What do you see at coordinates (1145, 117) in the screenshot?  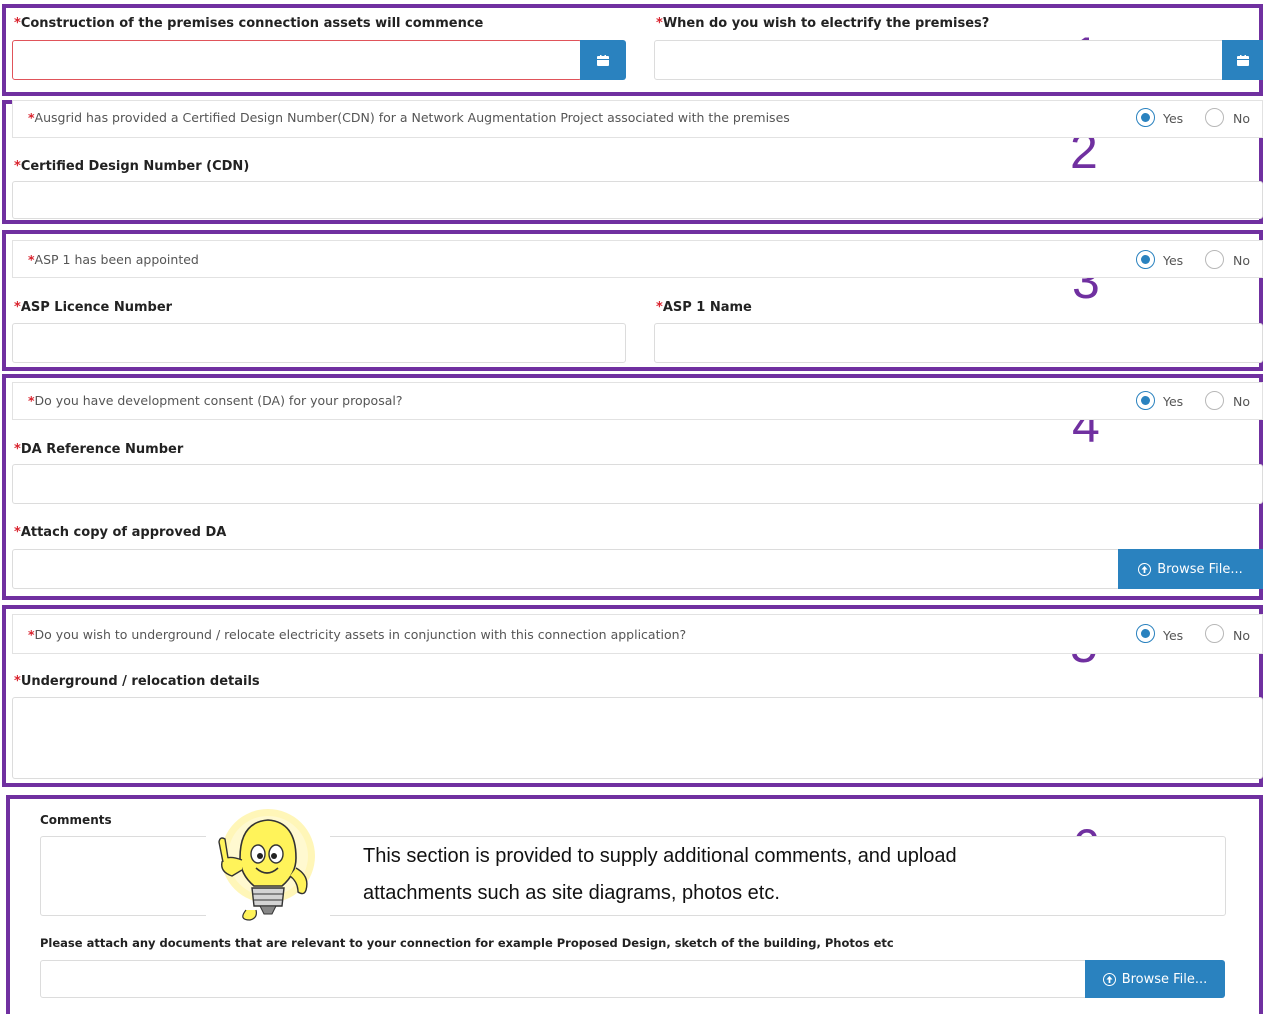 I see `cdn-yes-radio` at bounding box center [1145, 117].